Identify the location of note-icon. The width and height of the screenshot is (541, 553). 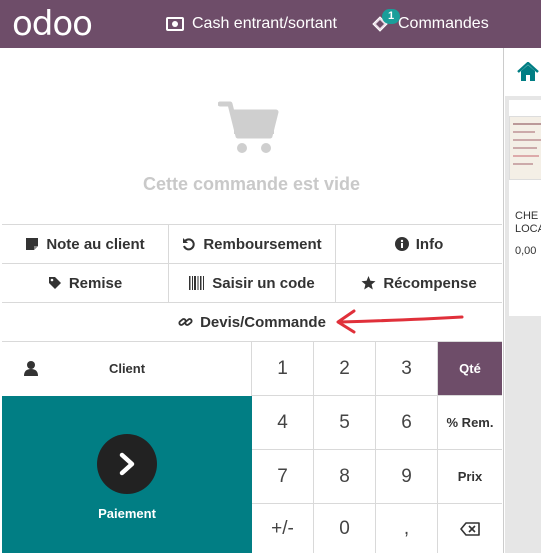
(32, 244).